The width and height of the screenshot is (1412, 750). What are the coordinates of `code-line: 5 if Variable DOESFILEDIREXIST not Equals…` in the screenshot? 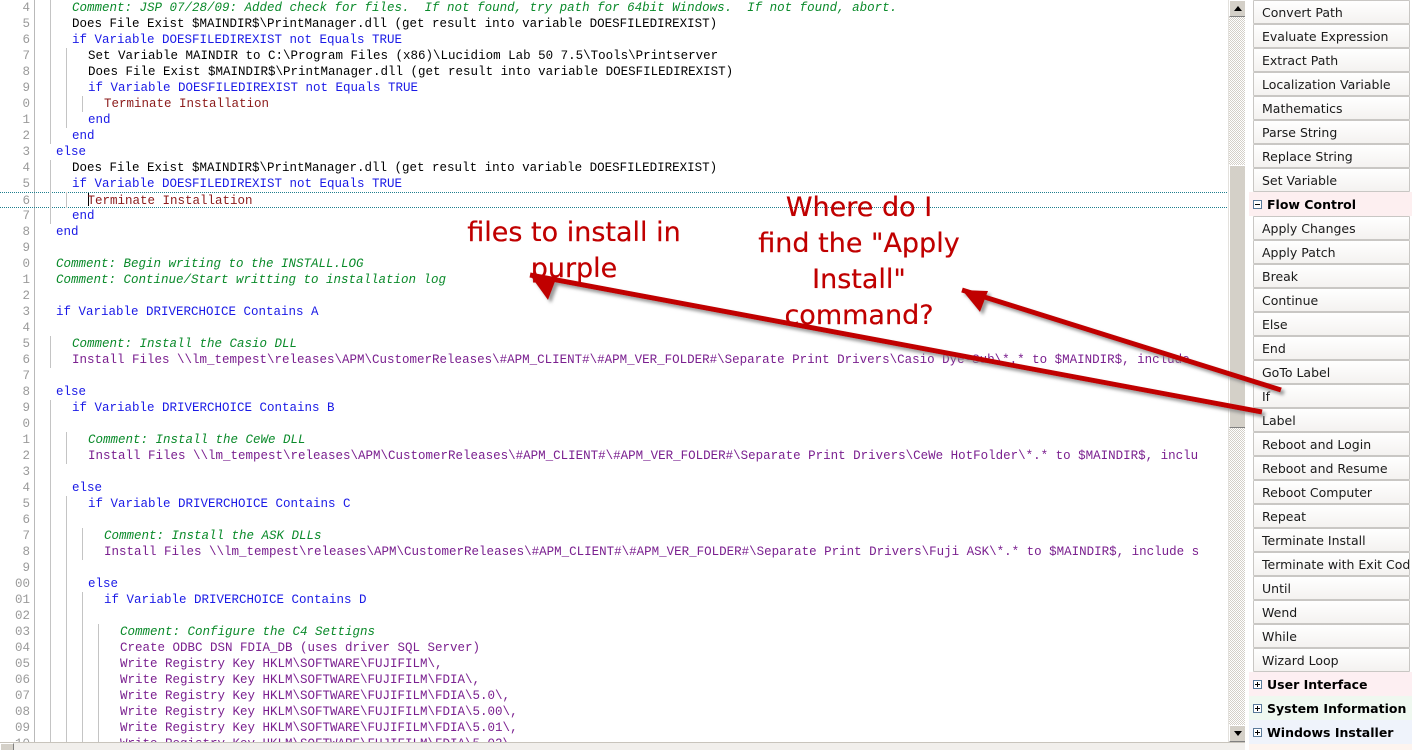 It's located at (622, 184).